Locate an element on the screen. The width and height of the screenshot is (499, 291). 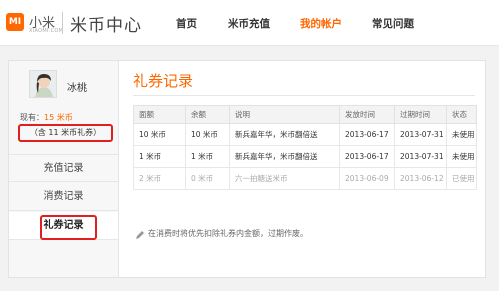
sidebar-item-label: 充值记录 is located at coordinates (63, 168).